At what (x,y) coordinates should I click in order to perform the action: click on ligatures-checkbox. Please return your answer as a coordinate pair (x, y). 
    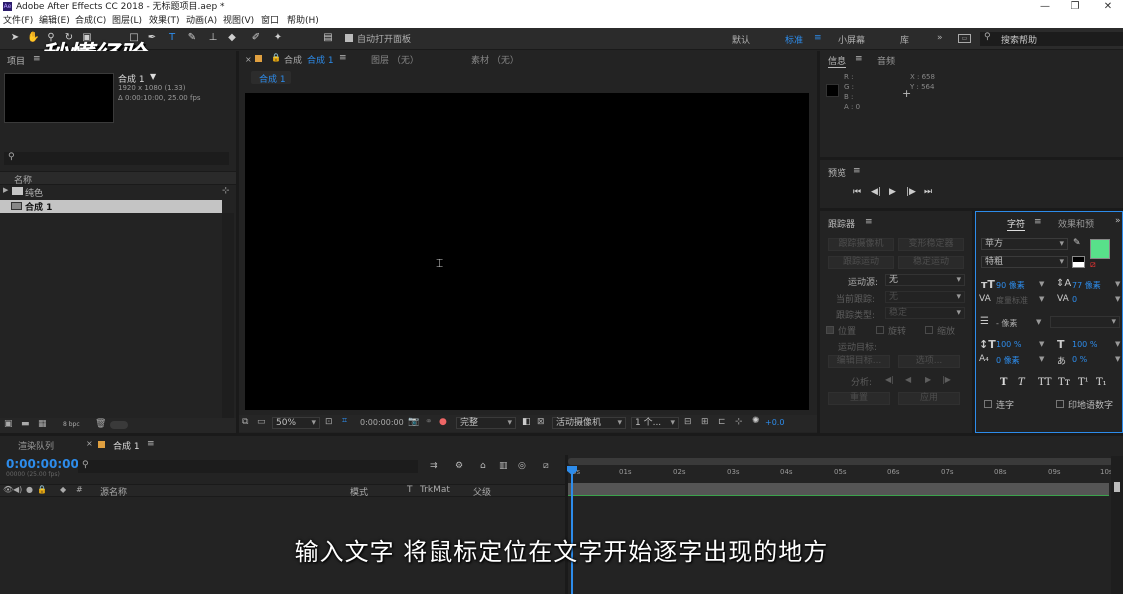
    Looking at the image, I should click on (988, 404).